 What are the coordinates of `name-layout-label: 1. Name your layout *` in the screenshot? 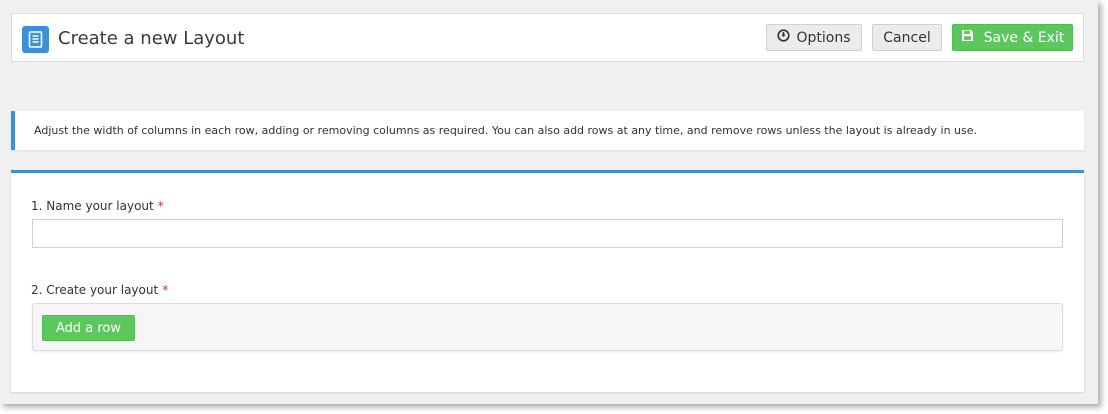 It's located at (97, 206).